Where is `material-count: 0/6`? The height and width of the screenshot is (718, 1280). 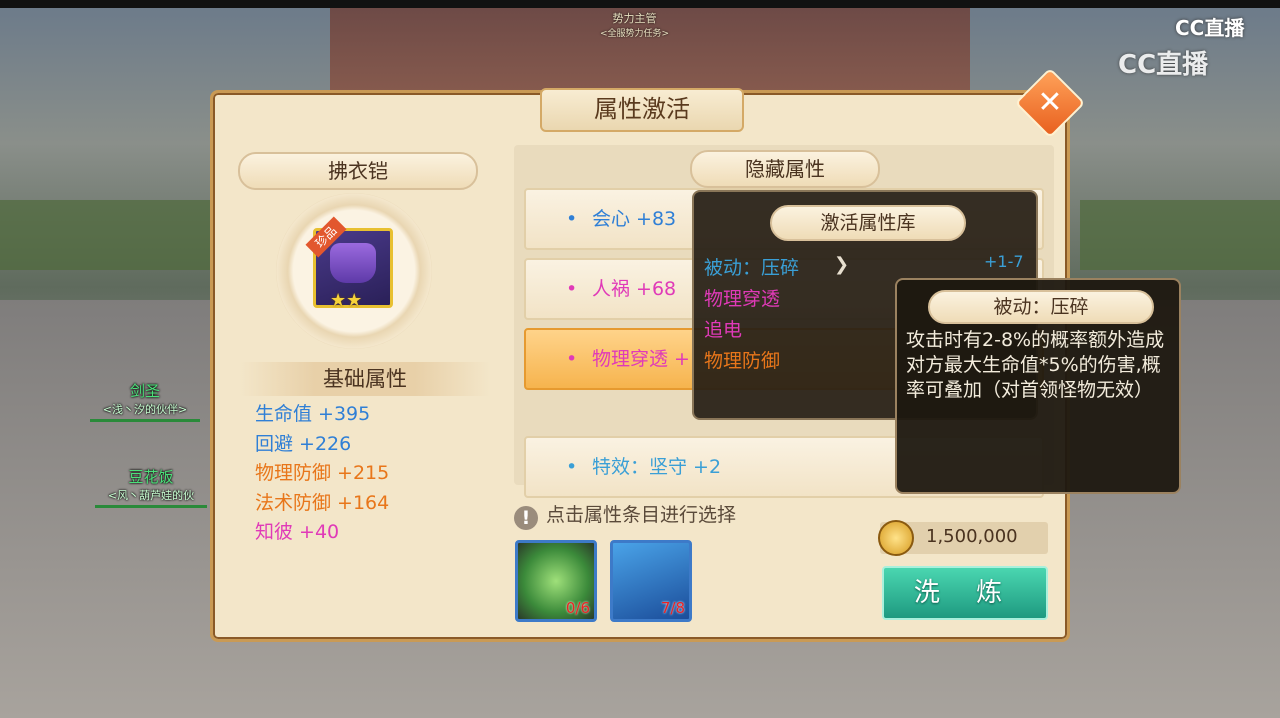
material-count: 0/6 is located at coordinates (577, 608).